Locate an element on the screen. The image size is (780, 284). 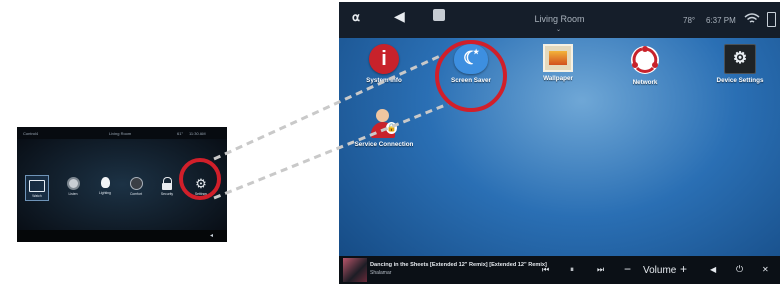
volume-up-button: + is located at coordinates (683, 269).